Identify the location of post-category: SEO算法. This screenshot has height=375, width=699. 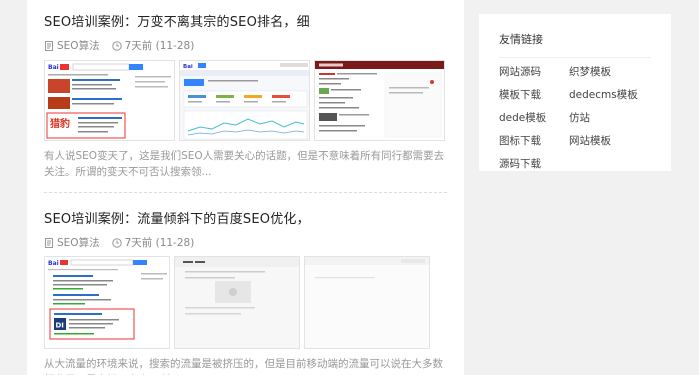
(72, 243).